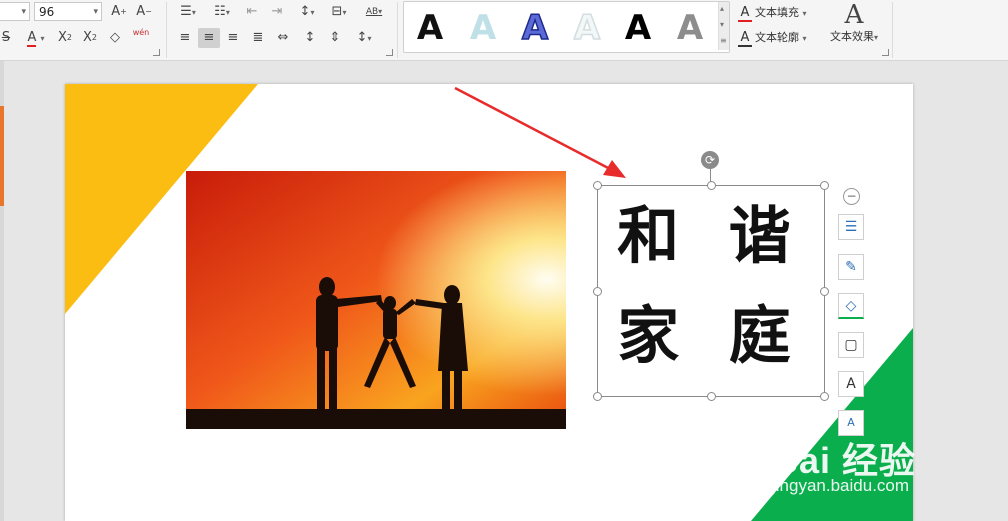 This screenshot has height=521, width=1008. What do you see at coordinates (851, 345) in the screenshot?
I see `shape-outline-icon: ▢` at bounding box center [851, 345].